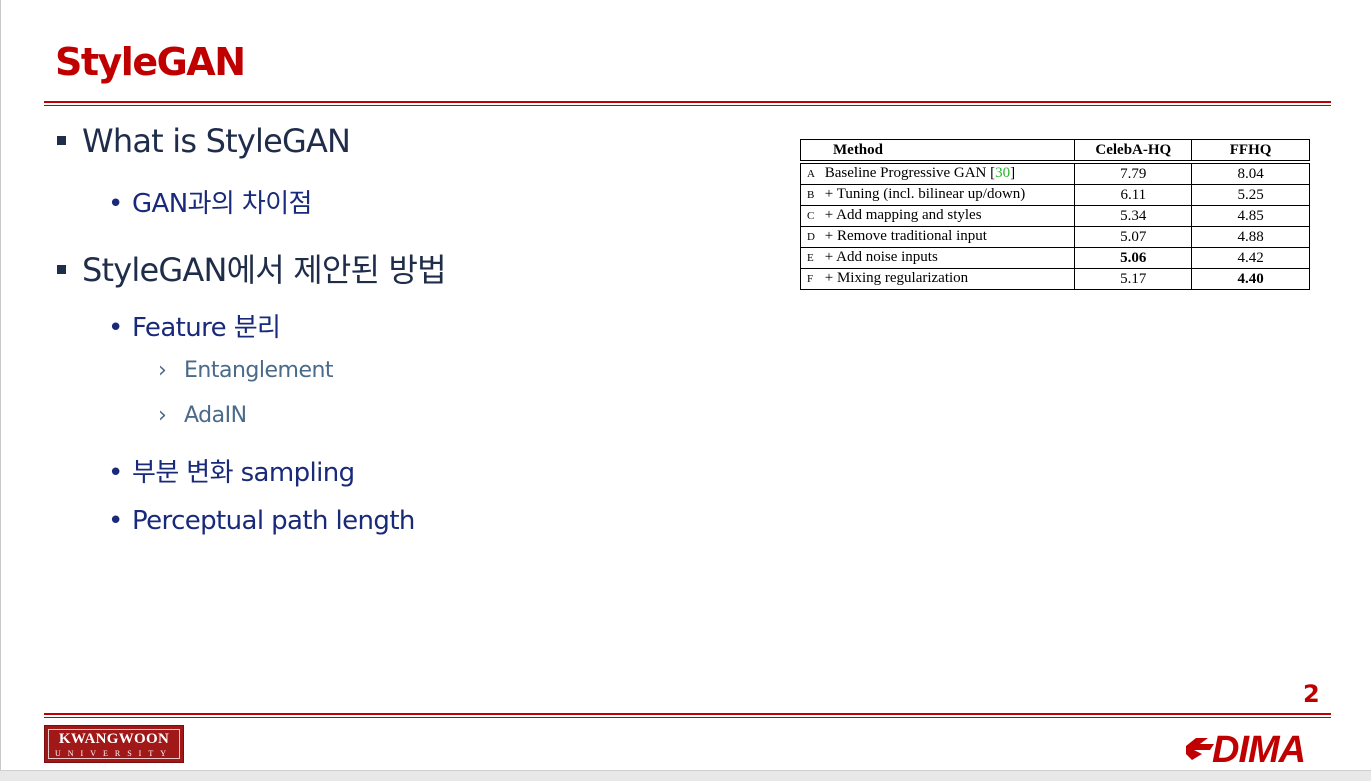 The width and height of the screenshot is (1371, 781). What do you see at coordinates (881, 257) in the screenshot?
I see `method-text: + Add noise inputs` at bounding box center [881, 257].